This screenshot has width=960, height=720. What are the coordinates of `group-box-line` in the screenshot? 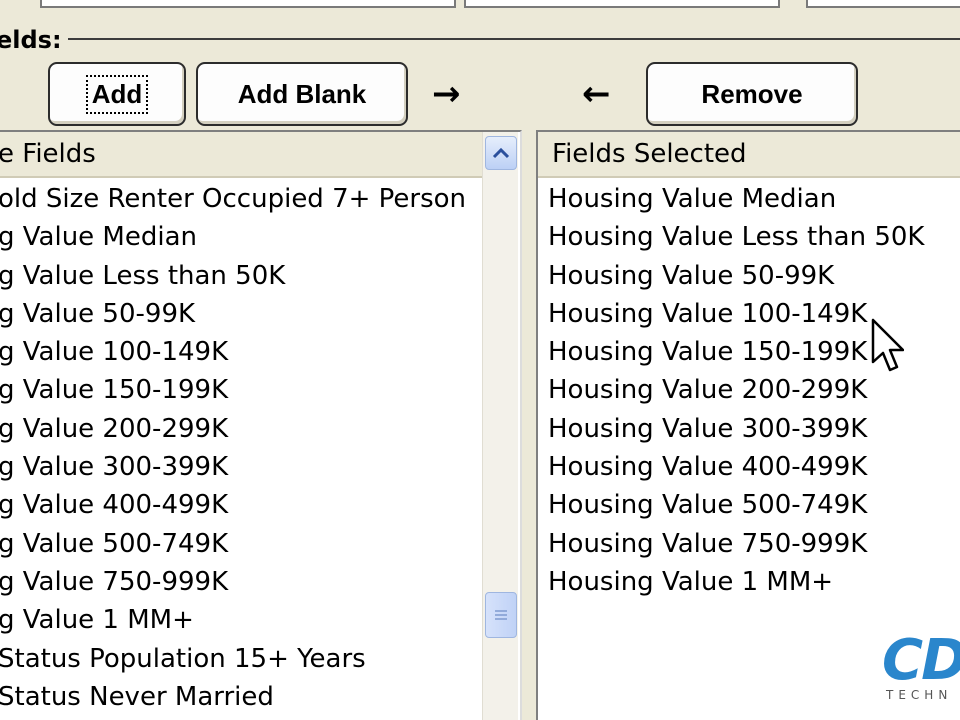 It's located at (514, 39).